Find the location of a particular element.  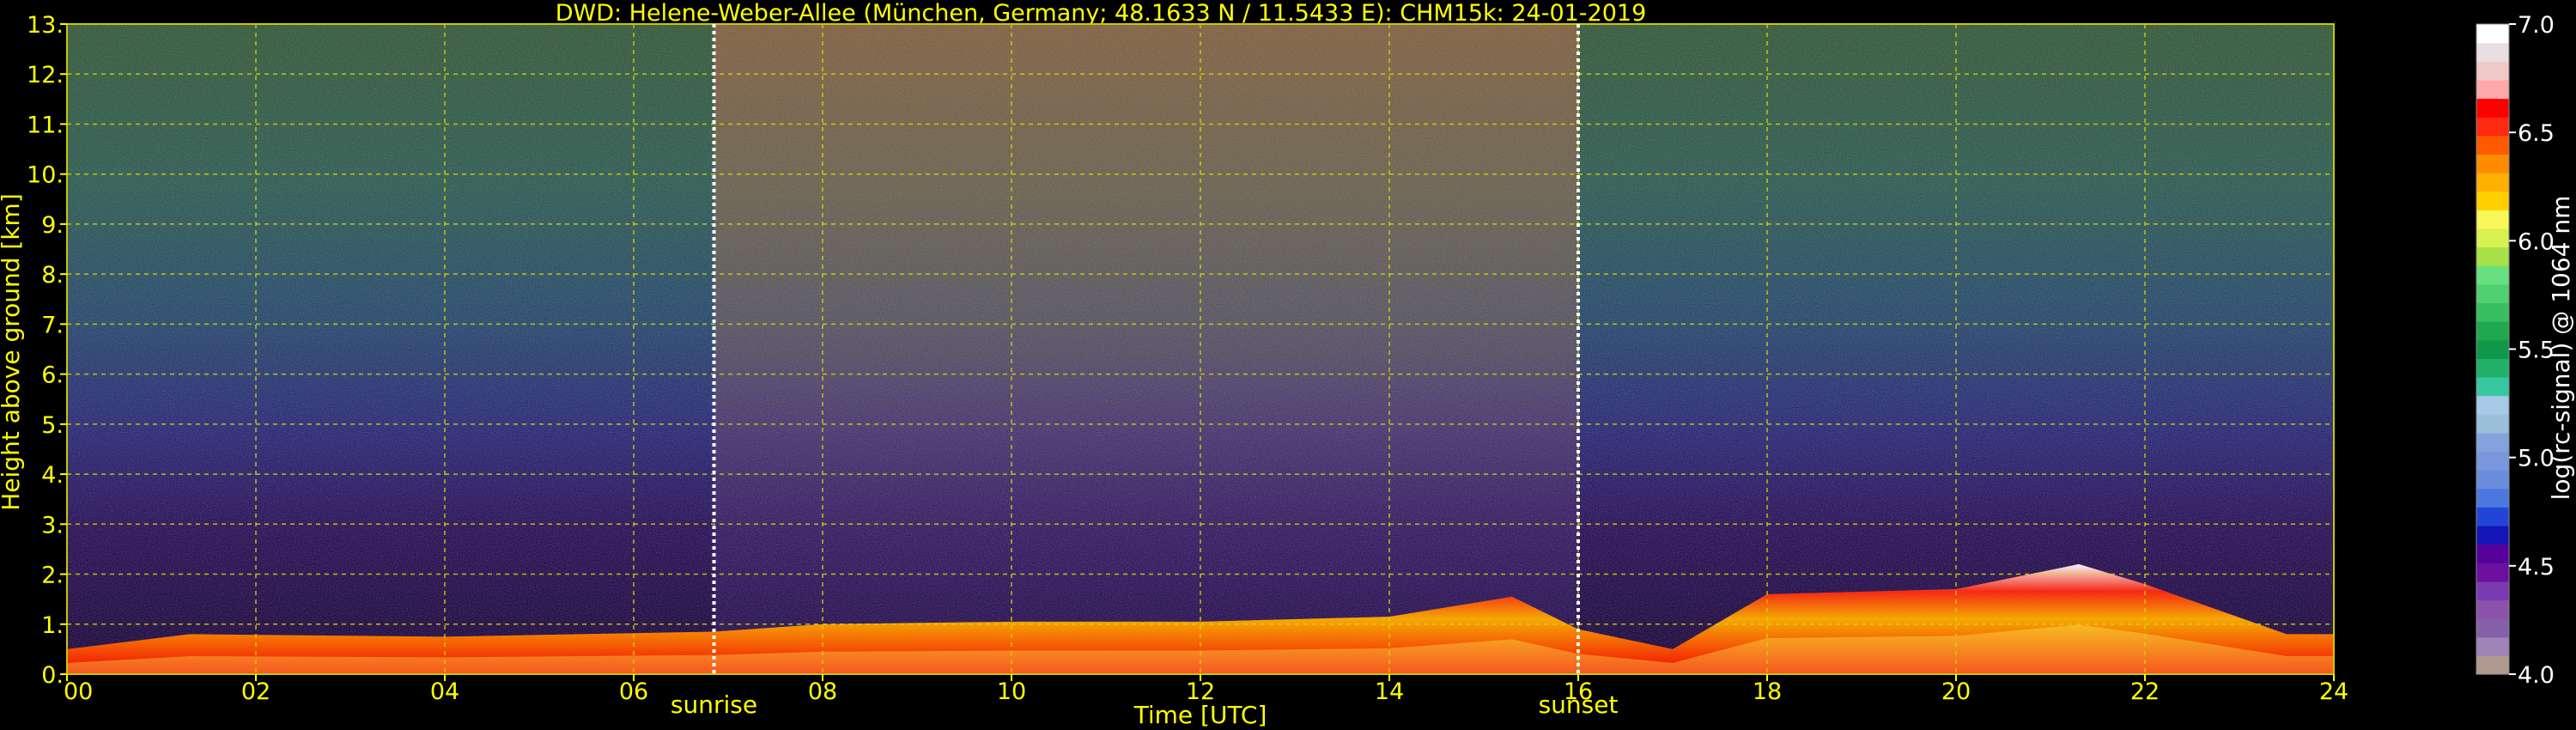

colorbar-tick-label: 7.0 is located at coordinates (2536, 25).